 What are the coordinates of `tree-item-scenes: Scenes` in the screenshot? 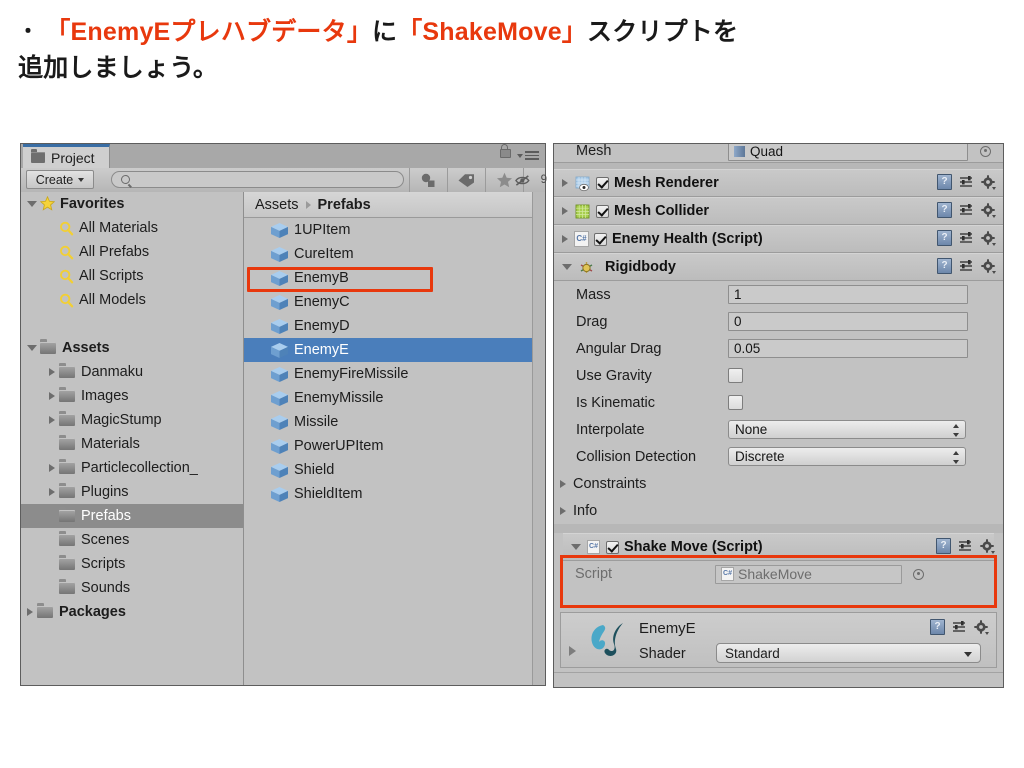 It's located at (132, 540).